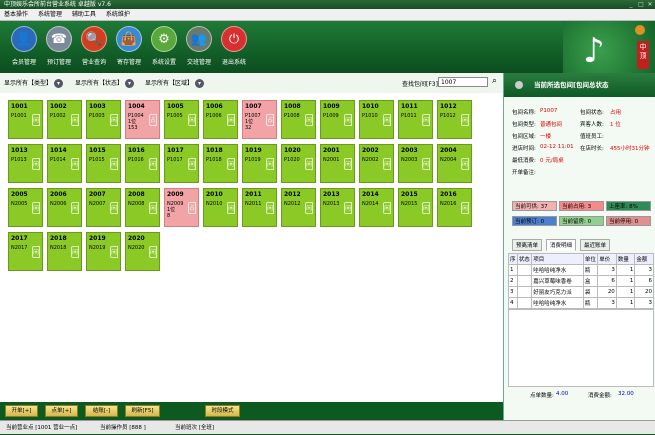 This screenshot has height=435, width=655. What do you see at coordinates (129, 48) in the screenshot?
I see `storage-button: 👜 寄存管理` at bounding box center [129, 48].